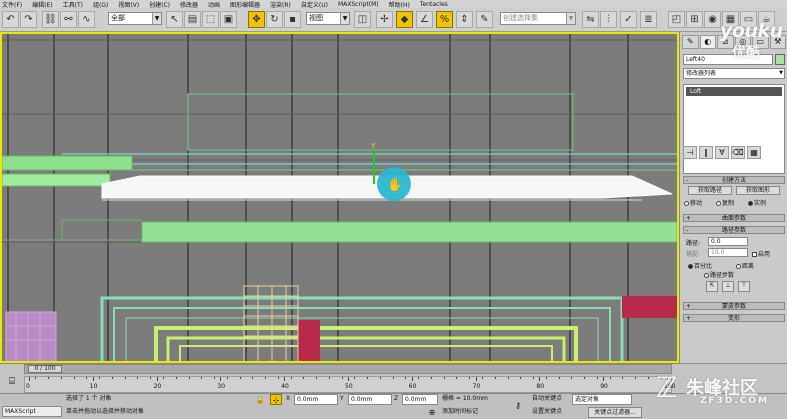 Image resolution: width=787 pixels, height=419 pixels. What do you see at coordinates (628, 19) in the screenshot?
I see `quick-align-icon: ✓` at bounding box center [628, 19].